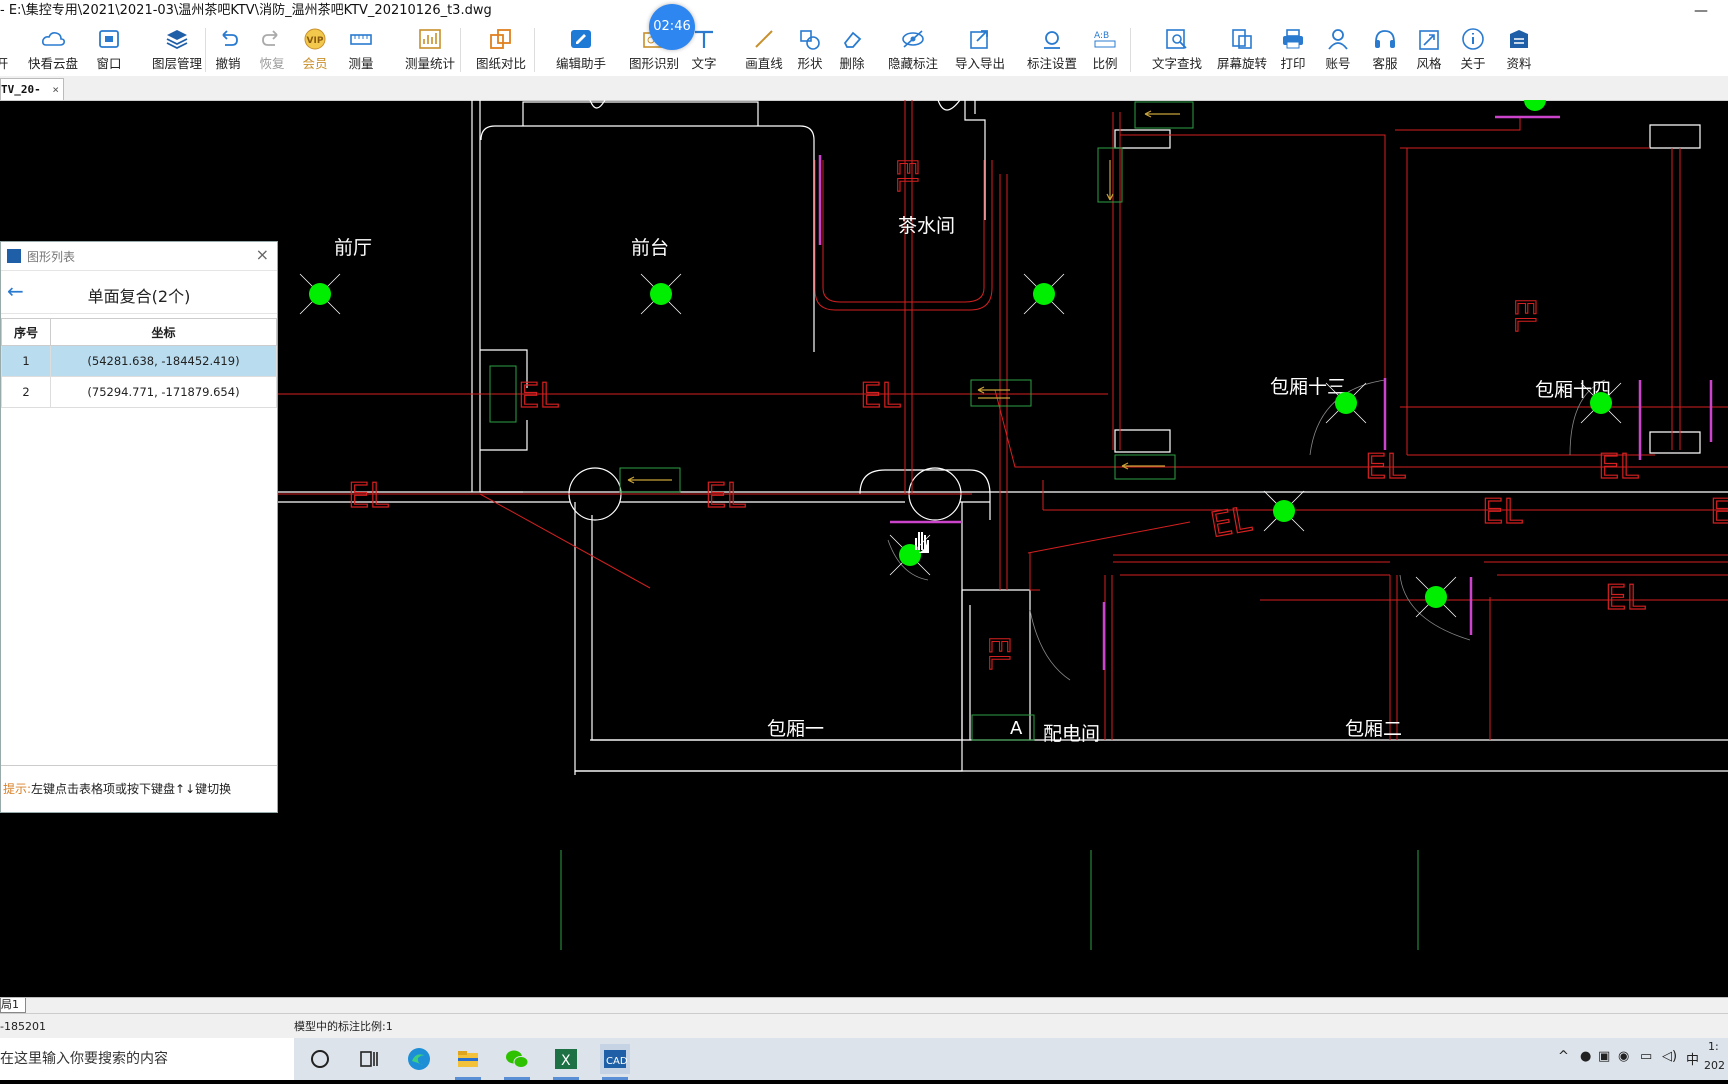  What do you see at coordinates (315, 39) in the screenshot?
I see `vip-icon: VIP` at bounding box center [315, 39].